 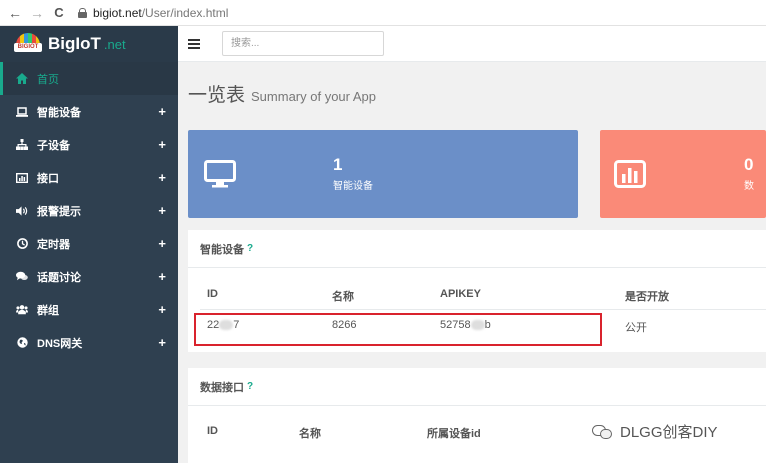 I want to click on devices-count: 1, so click(x=338, y=164).